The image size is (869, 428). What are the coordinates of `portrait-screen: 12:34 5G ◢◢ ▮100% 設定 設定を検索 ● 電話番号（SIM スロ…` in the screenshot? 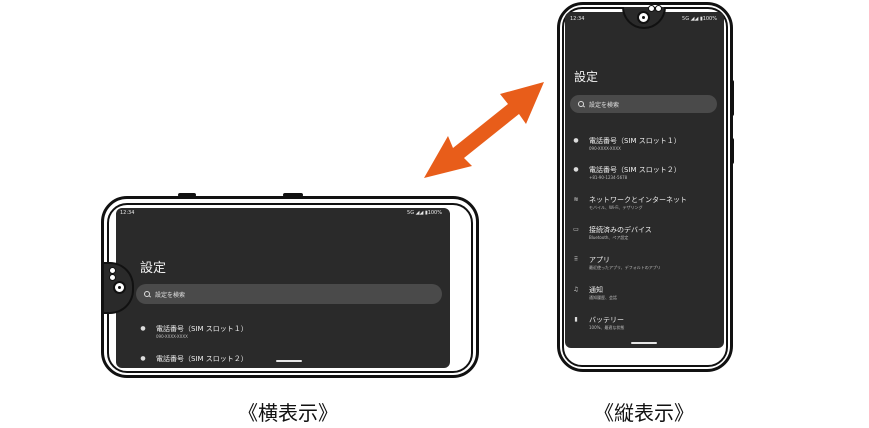 It's located at (644, 180).